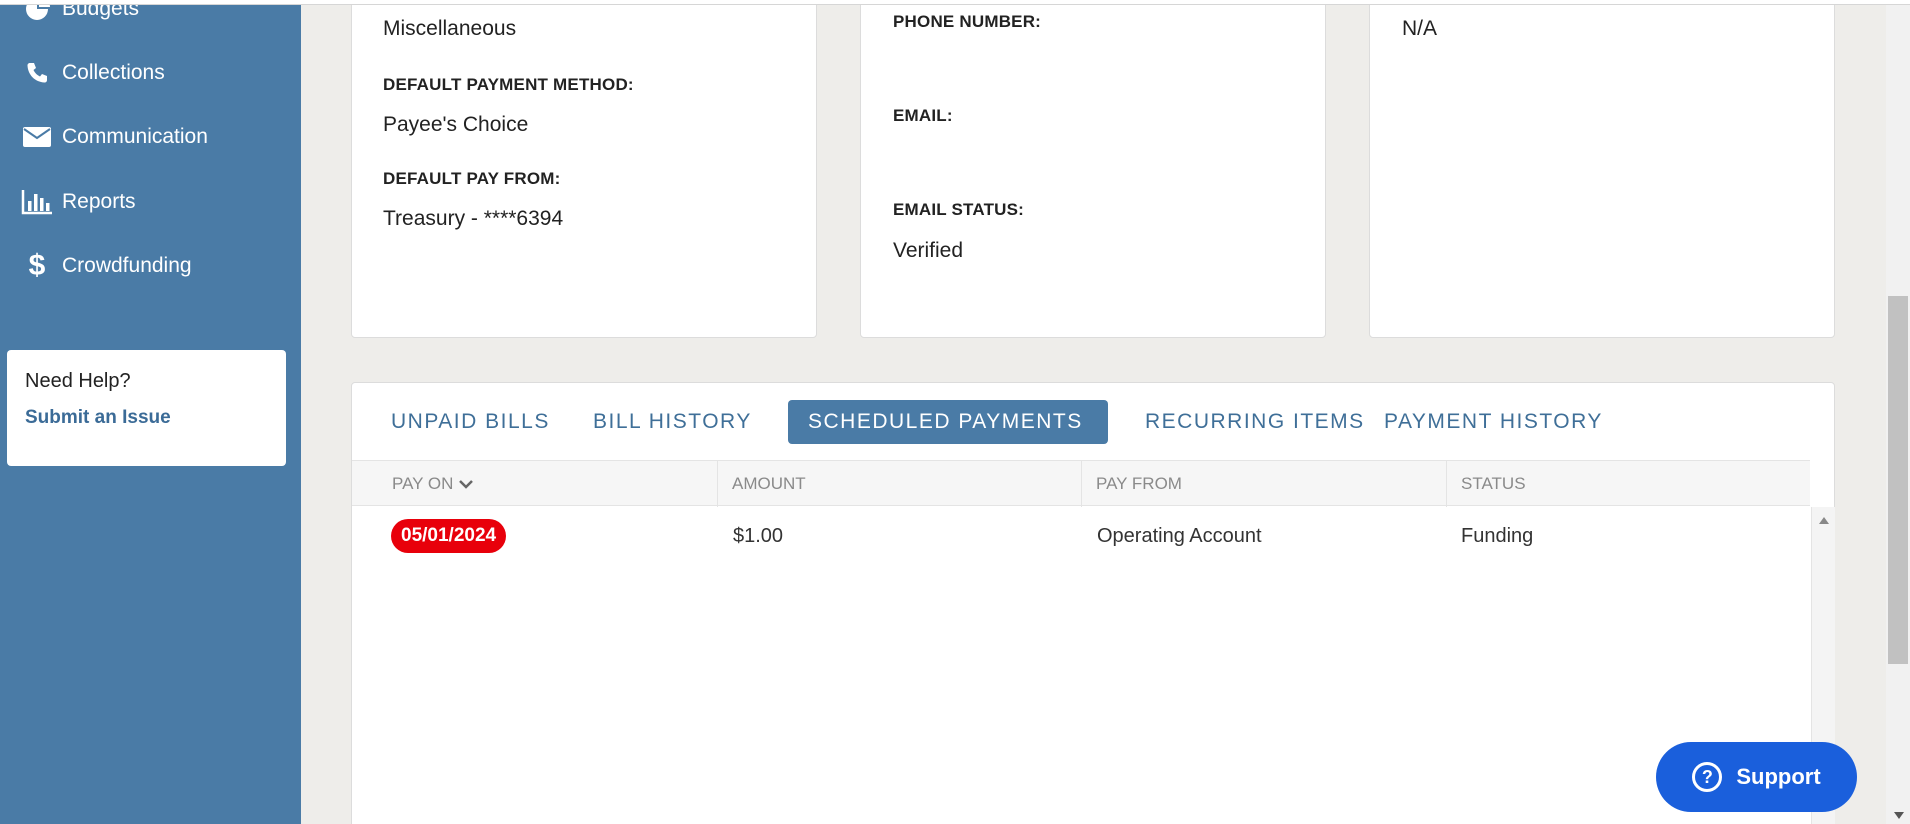 This screenshot has width=1910, height=824. Describe the element at coordinates (508, 84) in the screenshot. I see `default-payment-method-label: DEFAULT PAYMENT METHOD:` at that location.